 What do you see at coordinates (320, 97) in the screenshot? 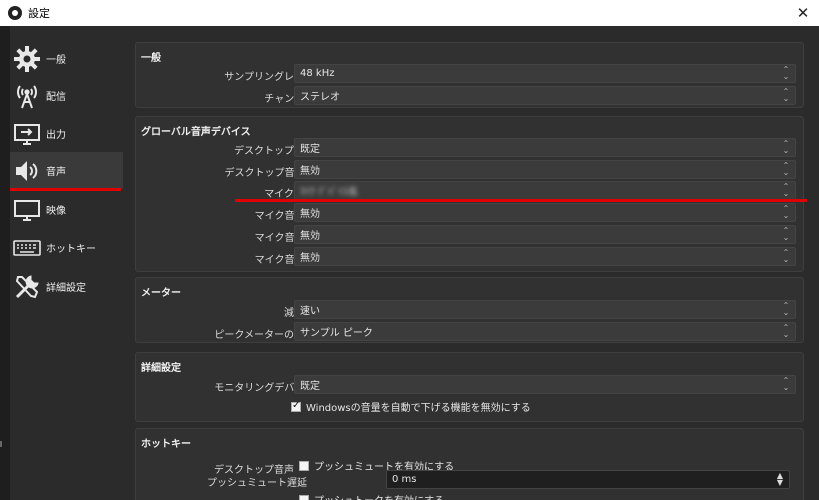
I see `channels-value: ステレオ` at bounding box center [320, 97].